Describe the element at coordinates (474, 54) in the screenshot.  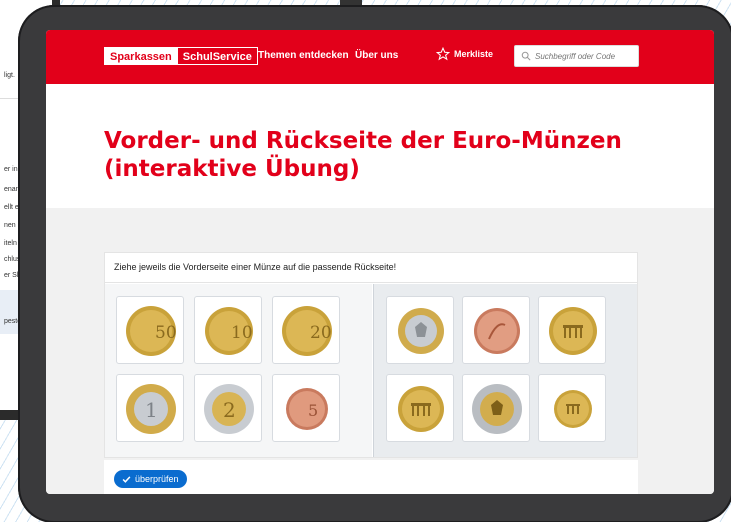
I see `merkliste-label: Merkliste` at that location.